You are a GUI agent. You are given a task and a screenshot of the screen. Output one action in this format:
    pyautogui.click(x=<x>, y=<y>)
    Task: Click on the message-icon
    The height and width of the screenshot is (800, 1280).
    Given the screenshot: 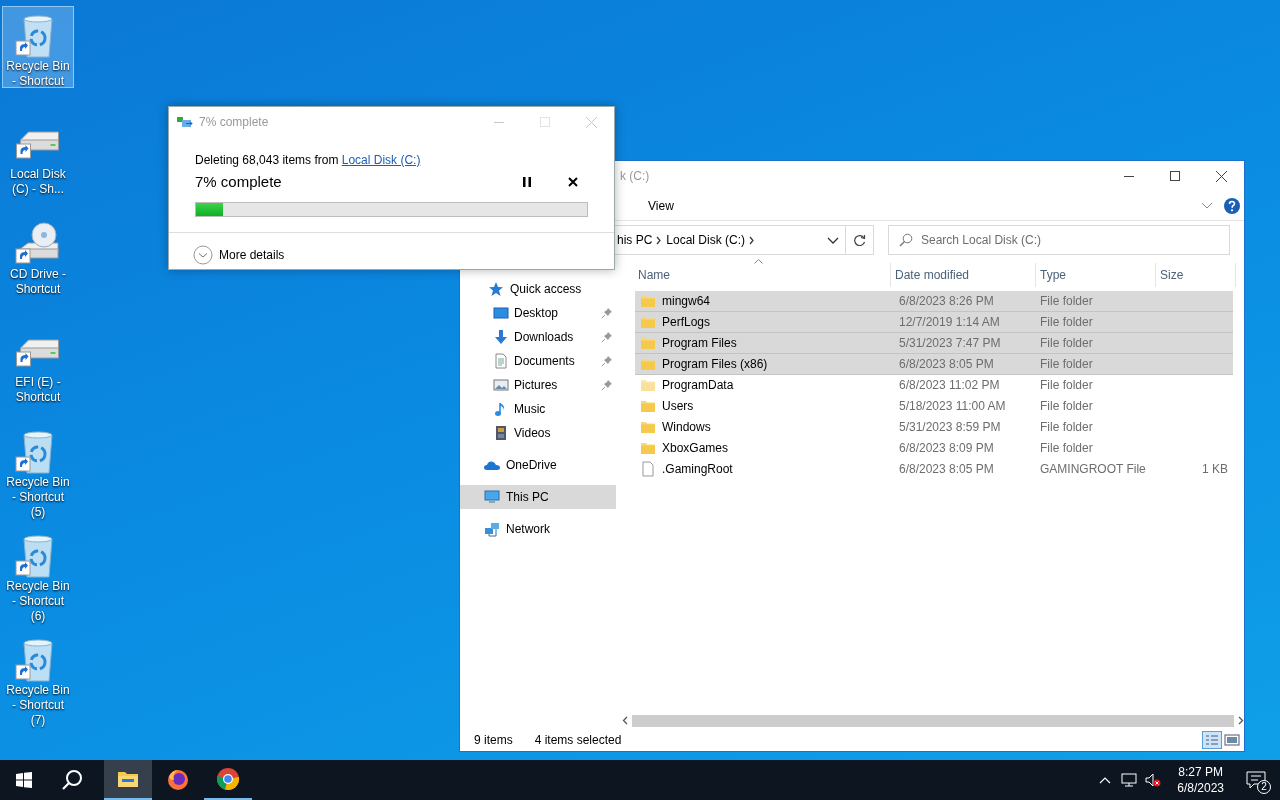 What is the action you would take?
    pyautogui.click(x=1256, y=780)
    